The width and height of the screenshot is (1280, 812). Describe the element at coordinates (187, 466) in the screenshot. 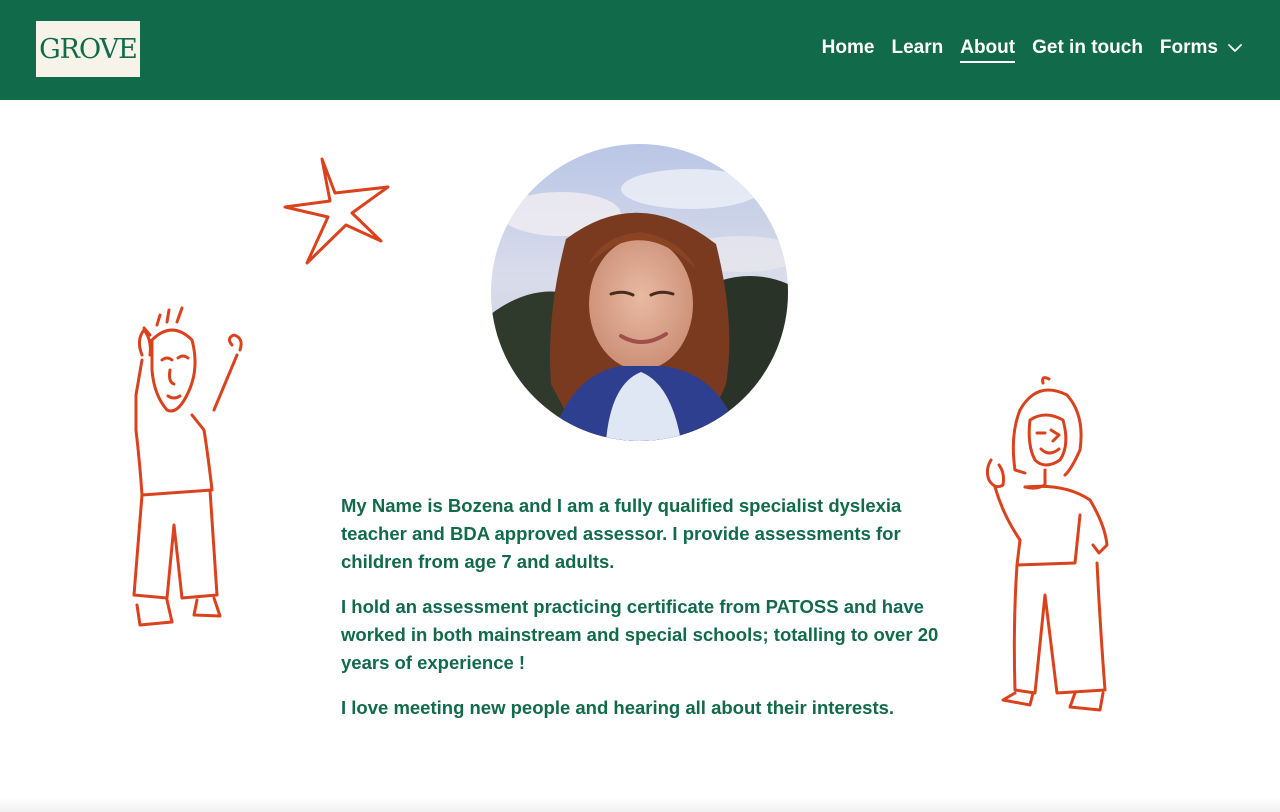

I see `boy-figure-doodle` at that location.